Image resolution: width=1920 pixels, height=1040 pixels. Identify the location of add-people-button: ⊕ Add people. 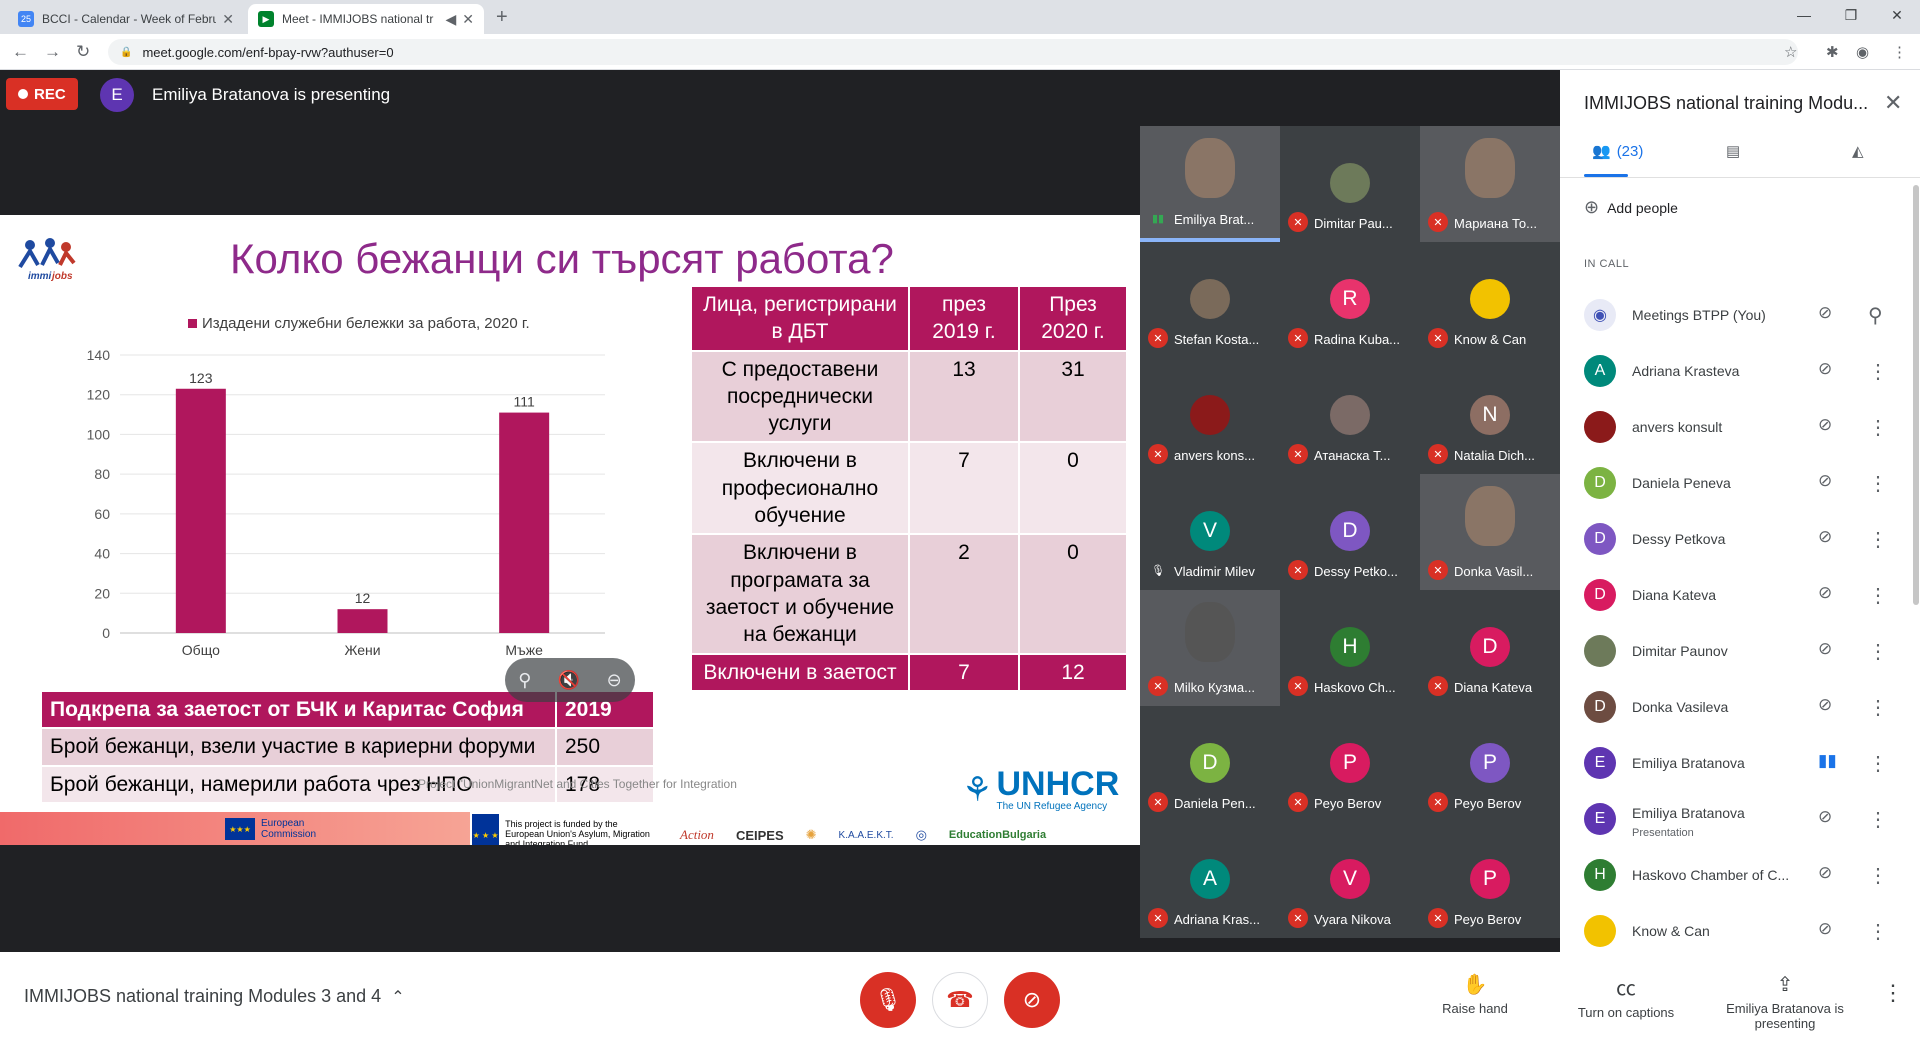
(1631, 207).